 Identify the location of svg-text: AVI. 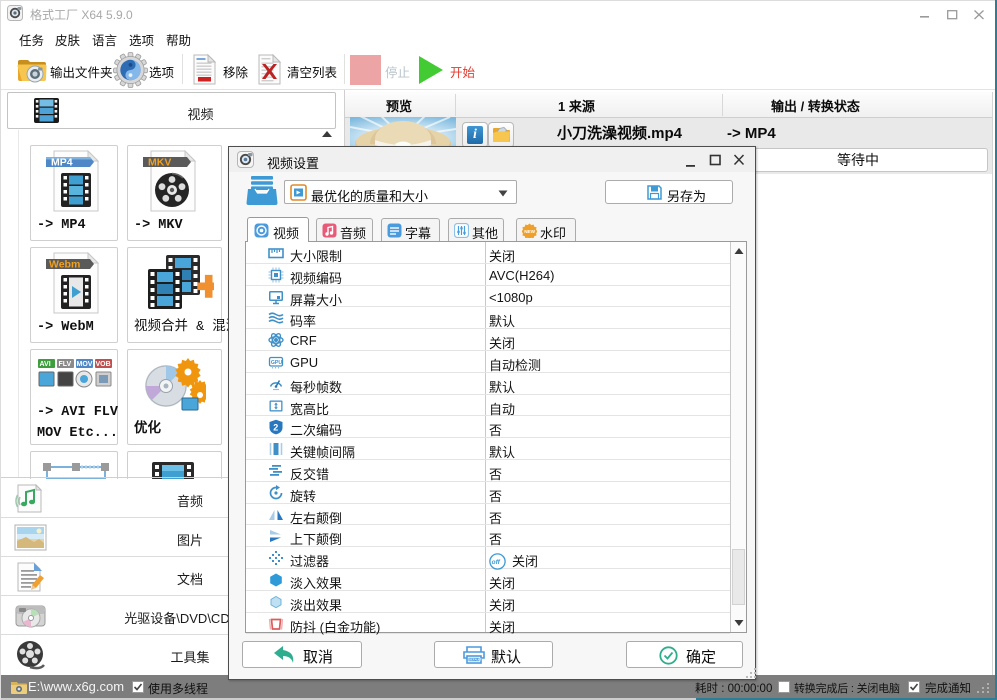
(45, 364).